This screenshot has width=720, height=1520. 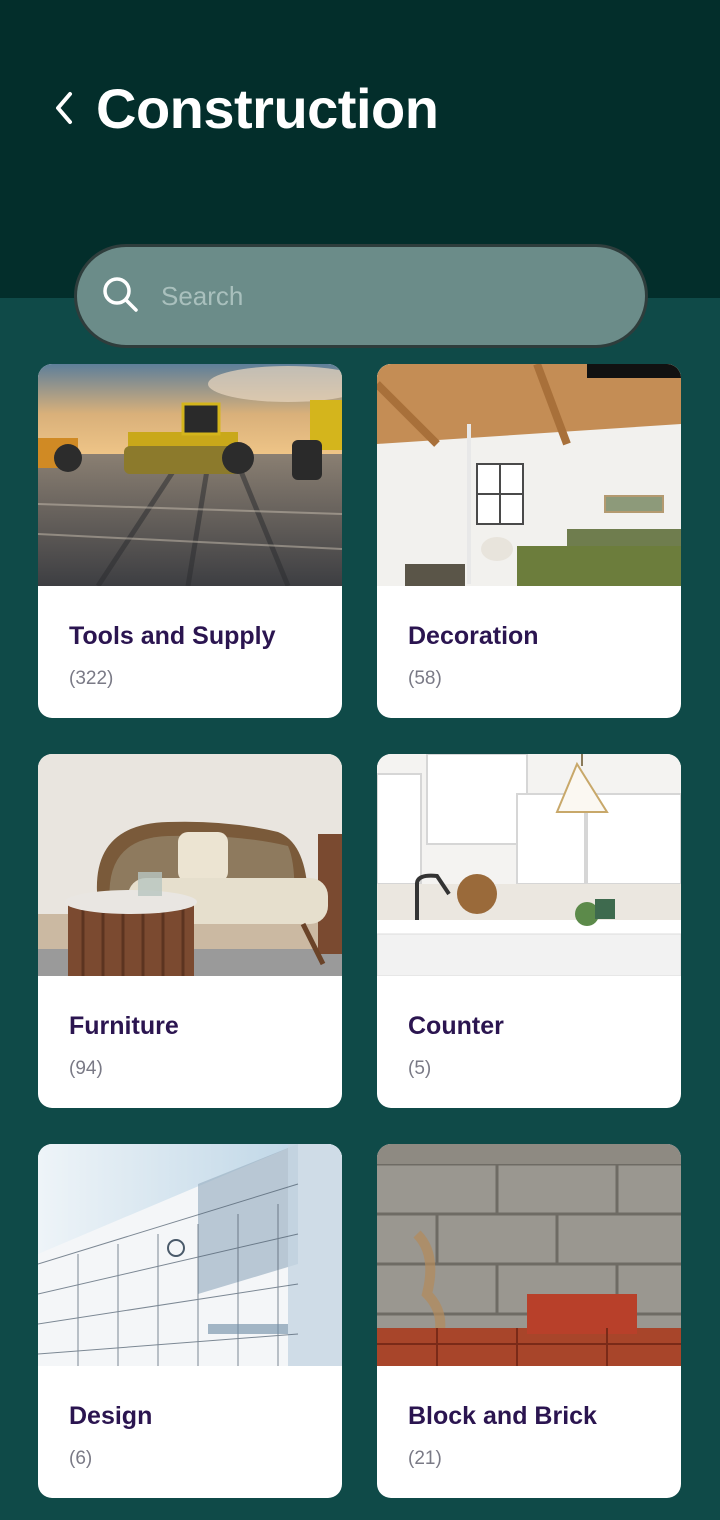 I want to click on chevron-left-icon, so click(x=64, y=108).